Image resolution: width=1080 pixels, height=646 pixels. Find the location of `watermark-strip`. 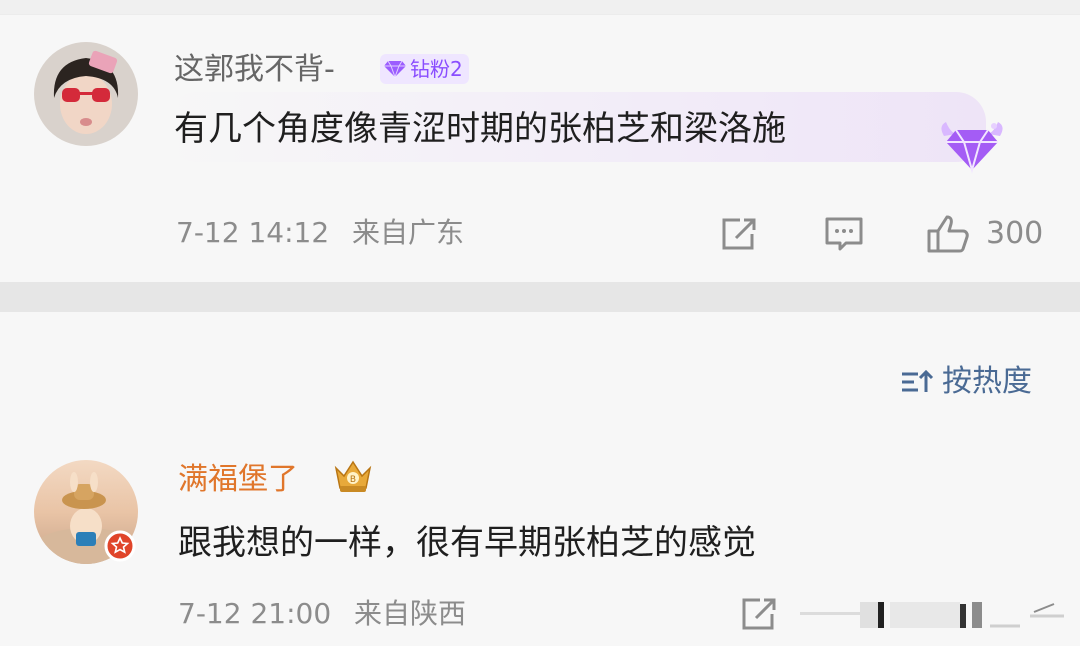

watermark-strip is located at coordinates (935, 614).